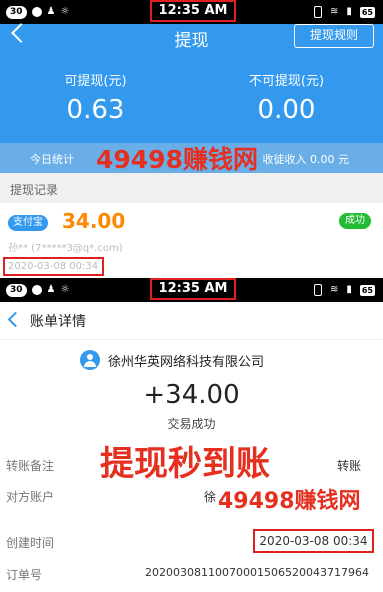  I want to click on battery-icon: 65, so click(367, 12).